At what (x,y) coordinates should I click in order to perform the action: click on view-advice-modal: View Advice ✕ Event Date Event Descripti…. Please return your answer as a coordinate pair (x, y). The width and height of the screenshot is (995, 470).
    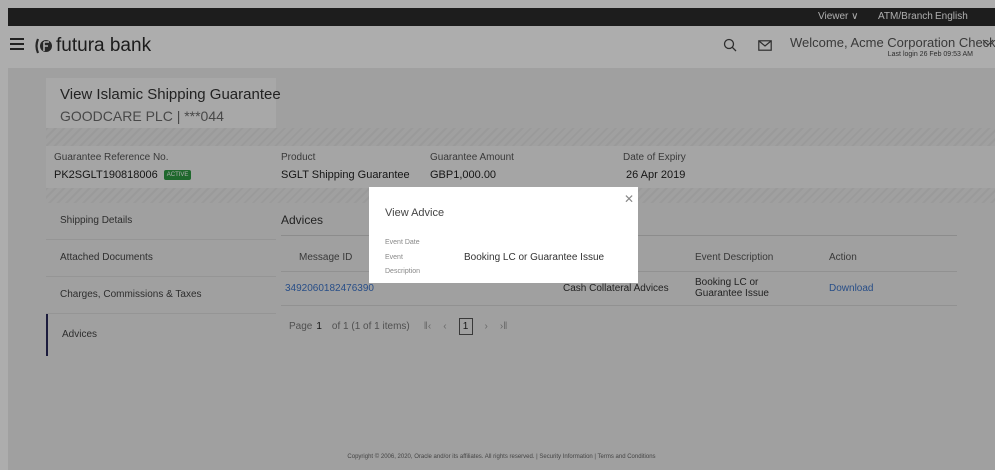
    Looking at the image, I should click on (503, 235).